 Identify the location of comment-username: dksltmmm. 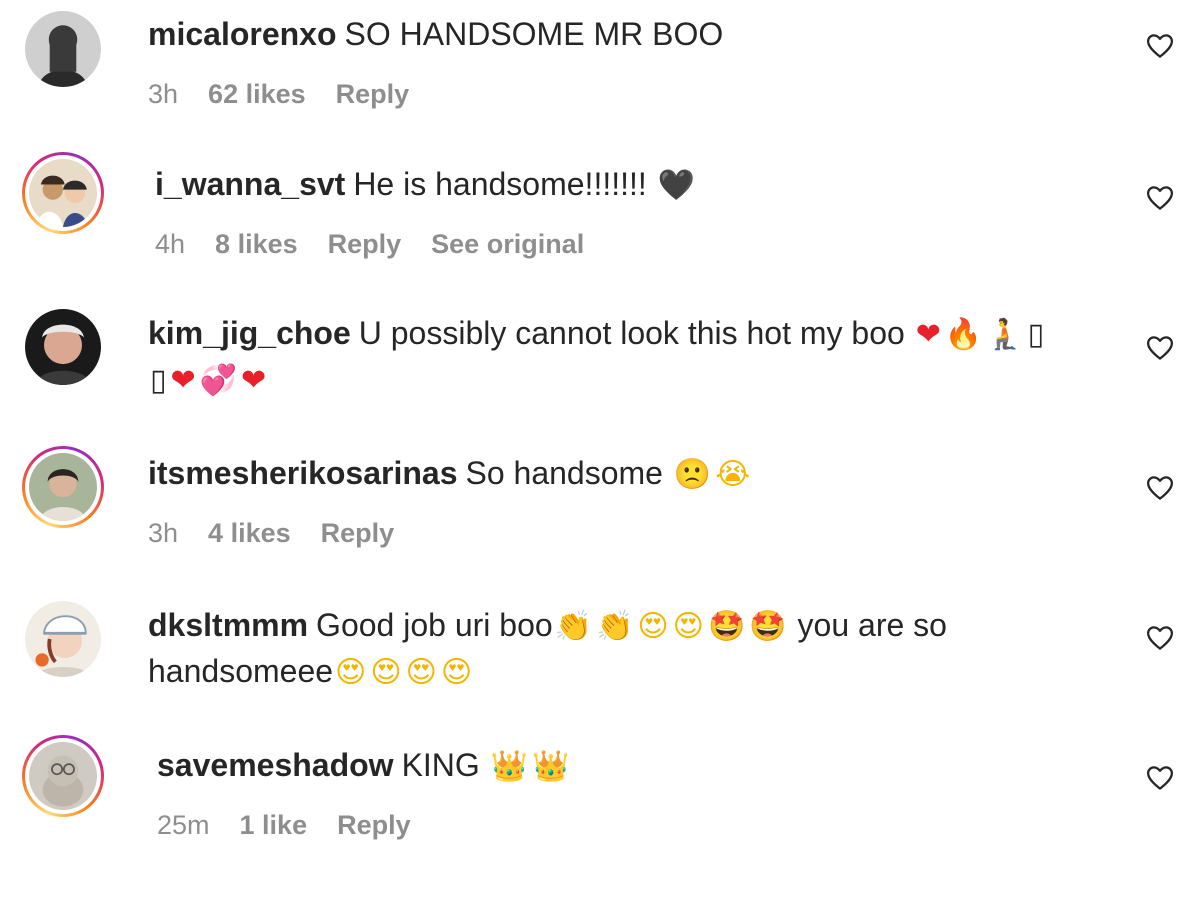
(228, 625).